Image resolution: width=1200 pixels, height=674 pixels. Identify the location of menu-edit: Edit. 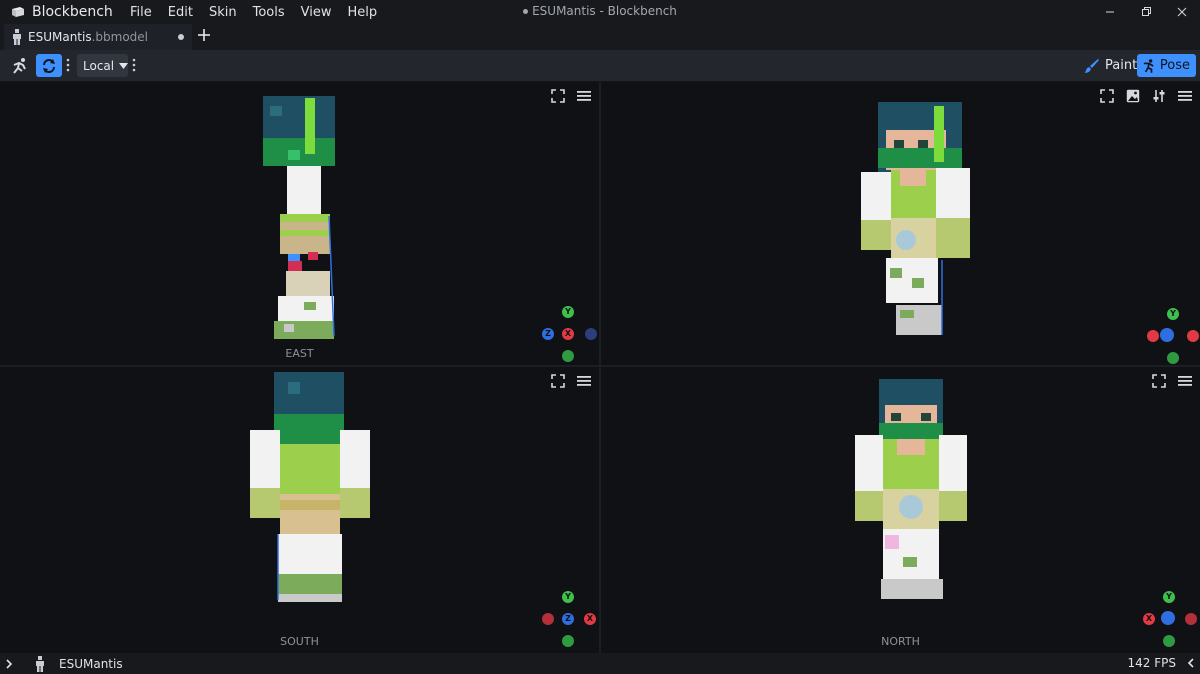
(180, 12).